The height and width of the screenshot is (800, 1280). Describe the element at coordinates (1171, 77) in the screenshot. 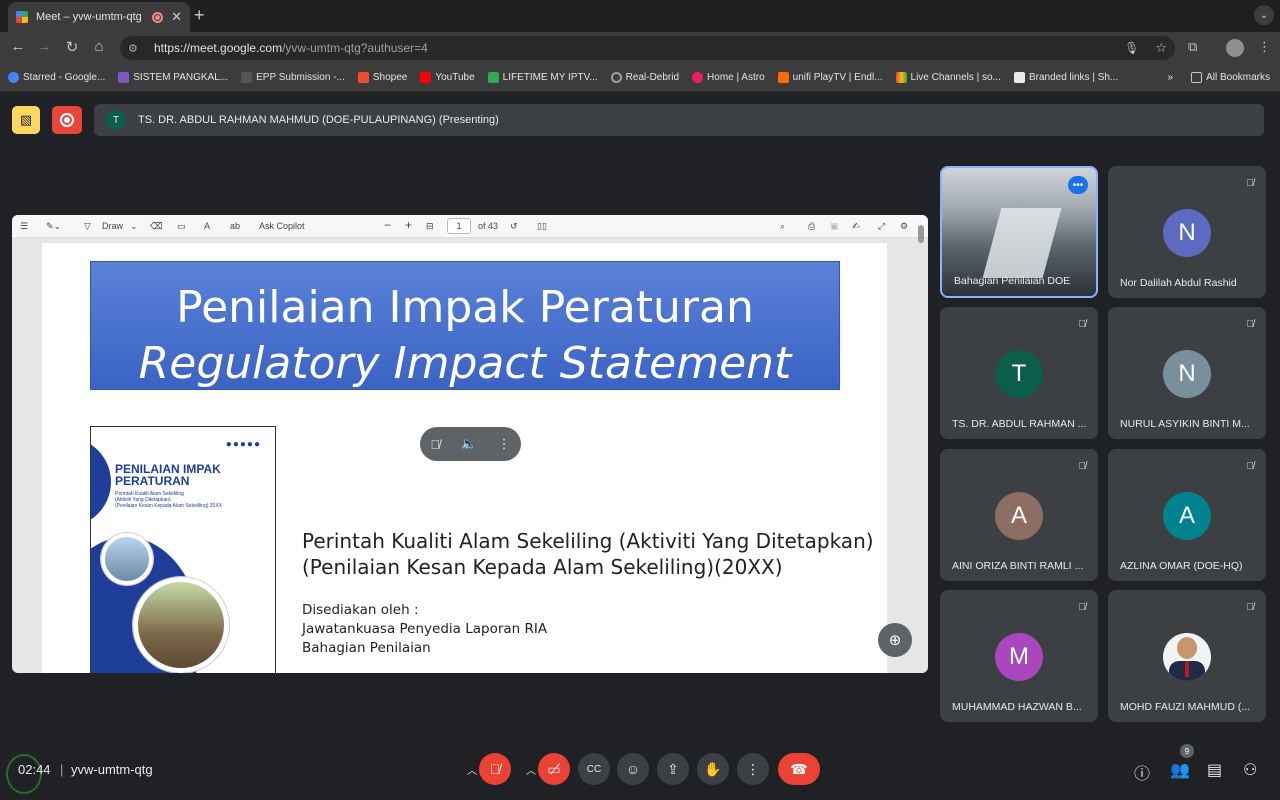

I see `more-bookmarks-icon: »` at that location.